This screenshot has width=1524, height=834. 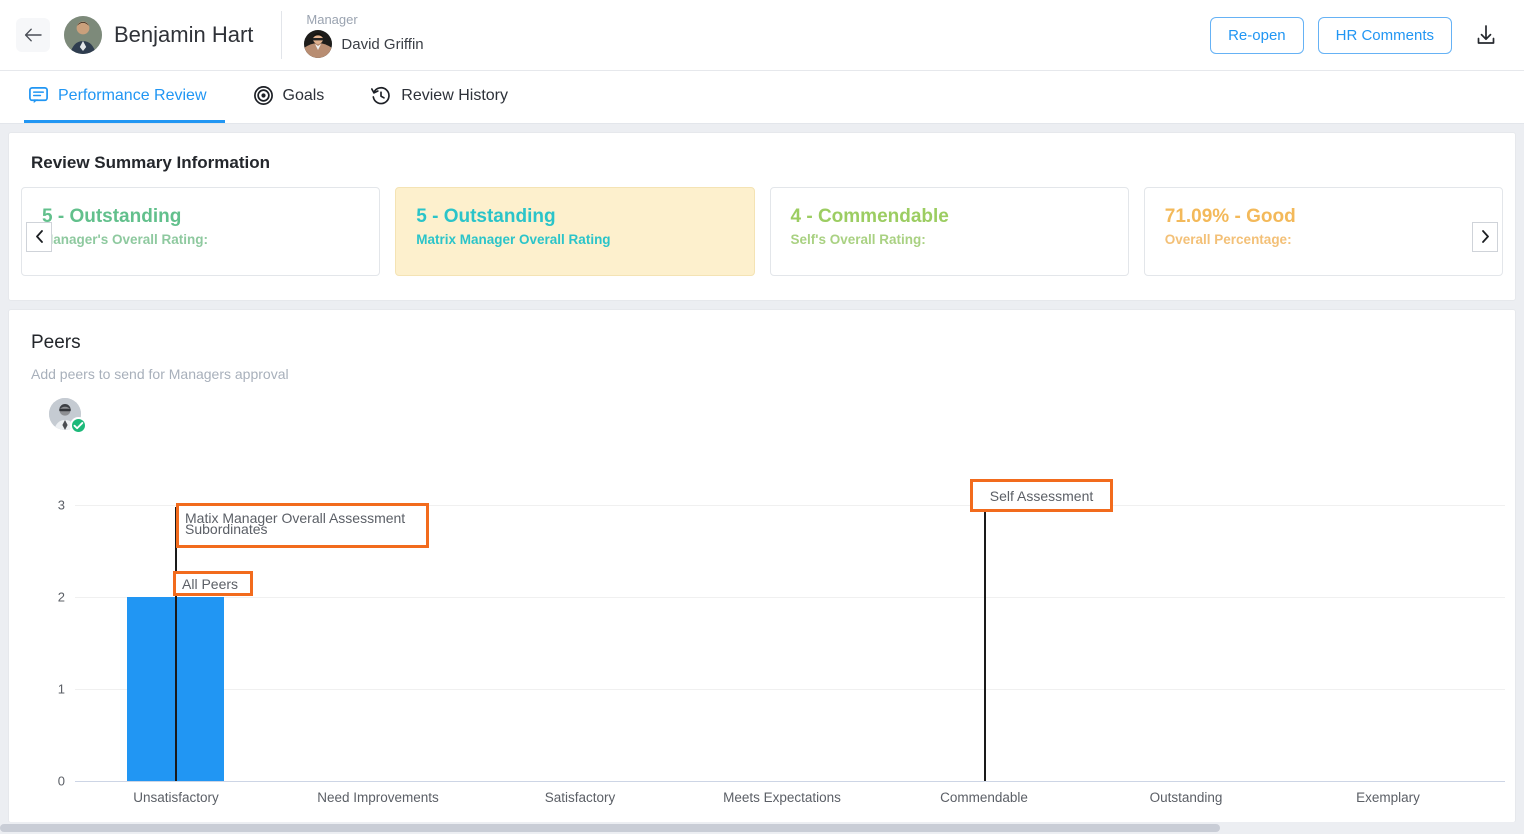 I want to click on peers-list, so click(x=762, y=417).